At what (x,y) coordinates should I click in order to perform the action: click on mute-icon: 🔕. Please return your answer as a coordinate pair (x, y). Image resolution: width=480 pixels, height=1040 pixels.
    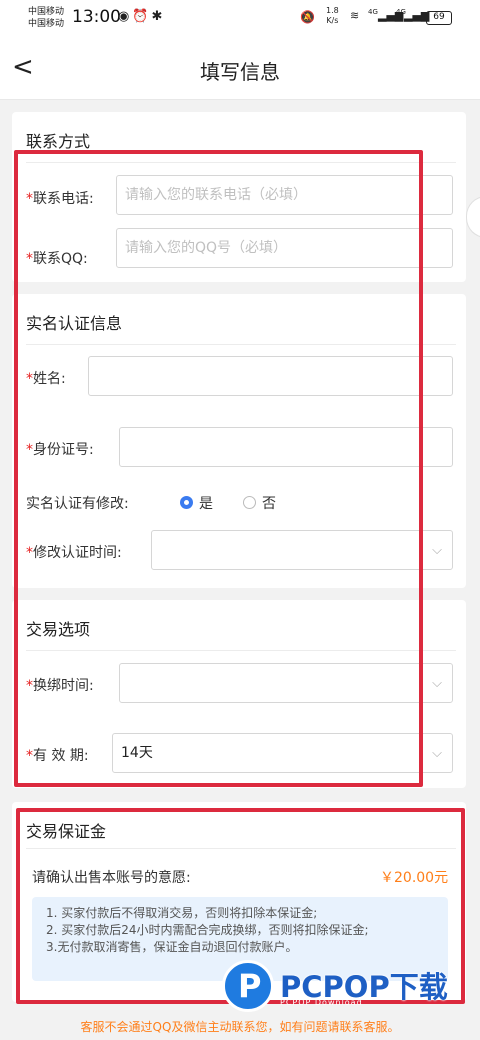
    Looking at the image, I should click on (307, 17).